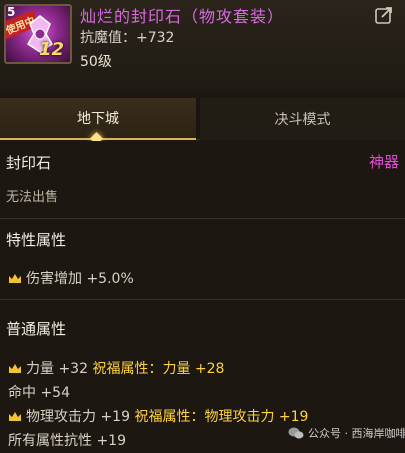 The height and width of the screenshot is (453, 405). What do you see at coordinates (80, 279) in the screenshot?
I see `damage-increase-text: 伤害增加 +5.0%` at bounding box center [80, 279].